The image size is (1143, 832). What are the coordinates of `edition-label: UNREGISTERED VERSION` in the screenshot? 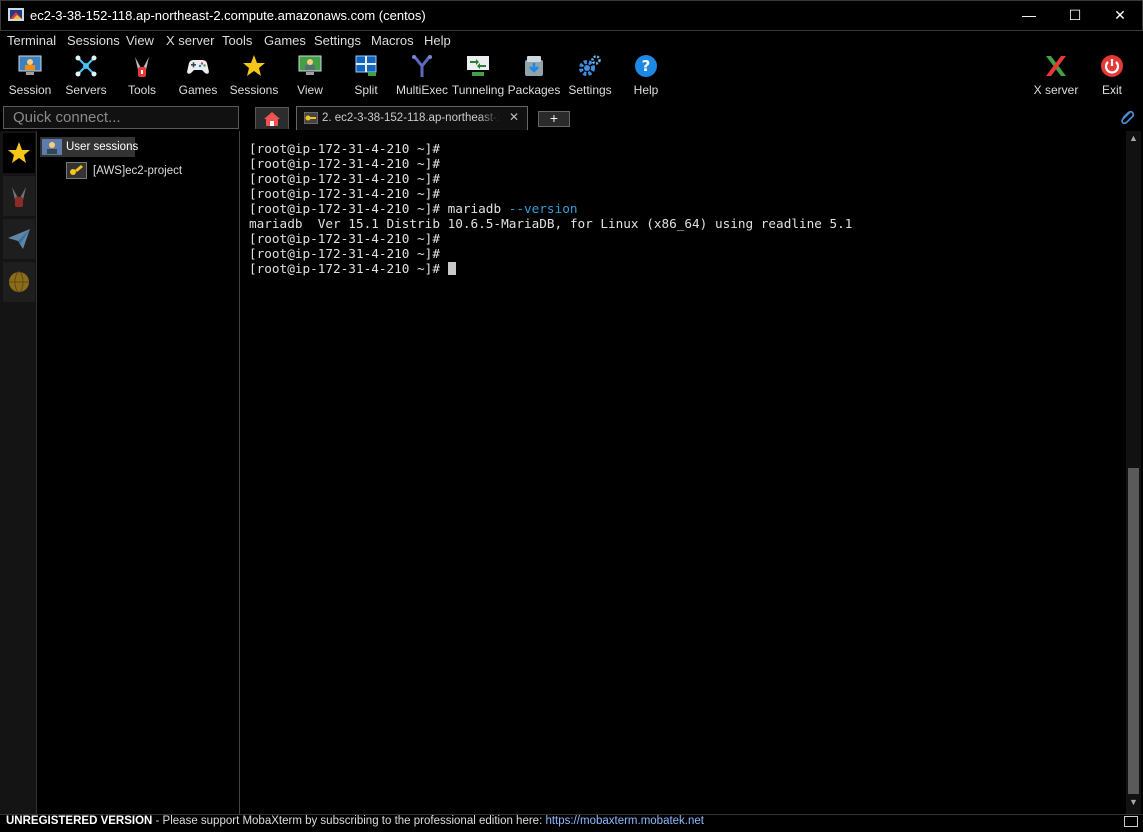 It's located at (79, 821).